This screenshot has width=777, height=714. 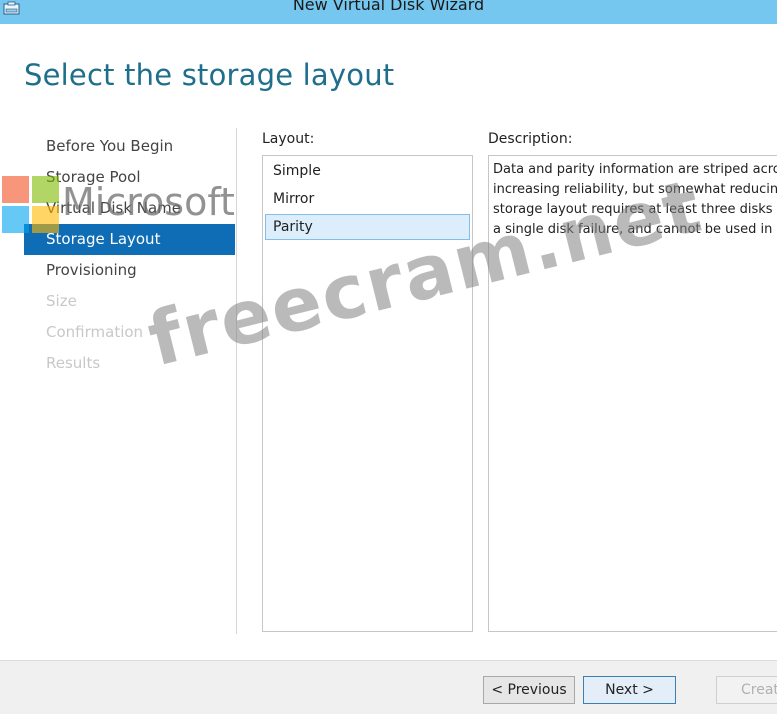 What do you see at coordinates (61, 301) in the screenshot?
I see `step-size: Size` at bounding box center [61, 301].